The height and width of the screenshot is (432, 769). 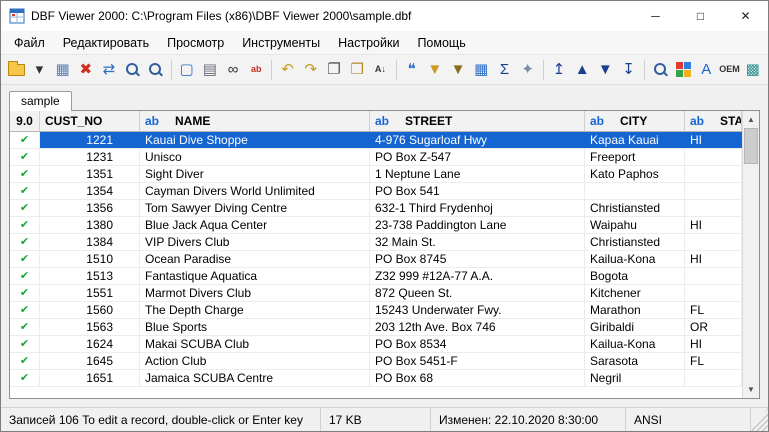 I want to click on cell-name: Action Club, so click(x=255, y=361).